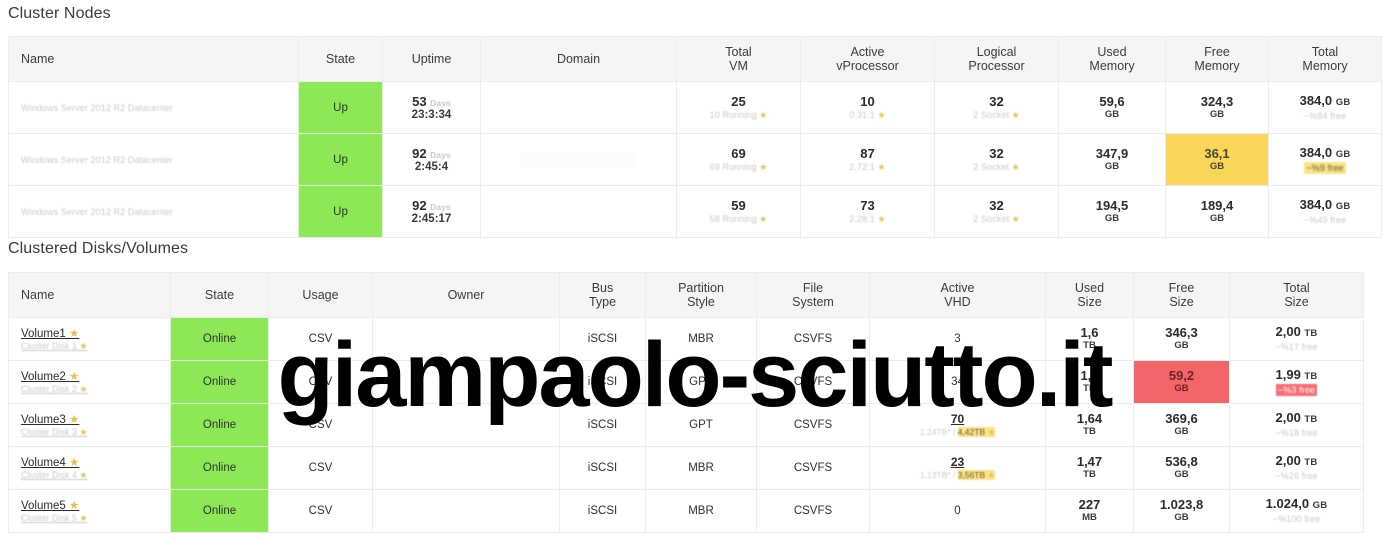 Image resolution: width=1389 pixels, height=555 pixels. I want to click on col-header-free-memory: Free Memory, so click(1217, 59).